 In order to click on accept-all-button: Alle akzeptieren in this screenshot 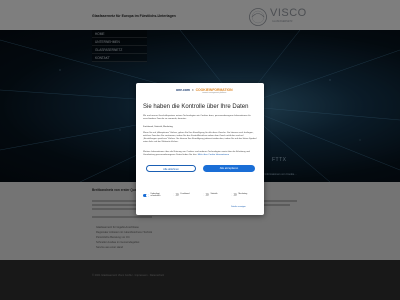, I will do `click(229, 168)`.